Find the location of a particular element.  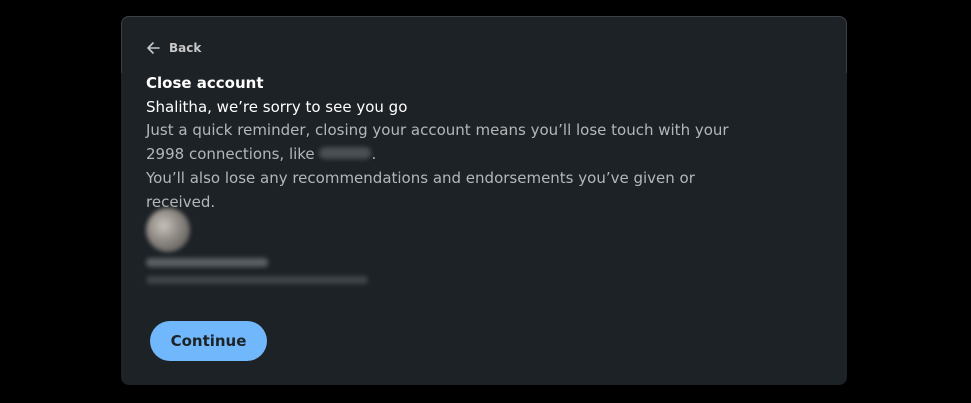

back-label: Back is located at coordinates (185, 48).